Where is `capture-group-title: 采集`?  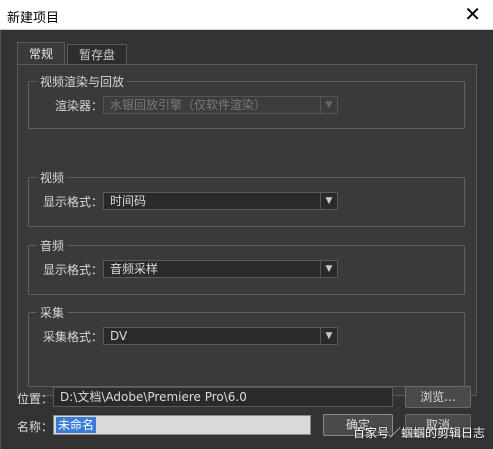
capture-group-title: 采集 is located at coordinates (52, 312).